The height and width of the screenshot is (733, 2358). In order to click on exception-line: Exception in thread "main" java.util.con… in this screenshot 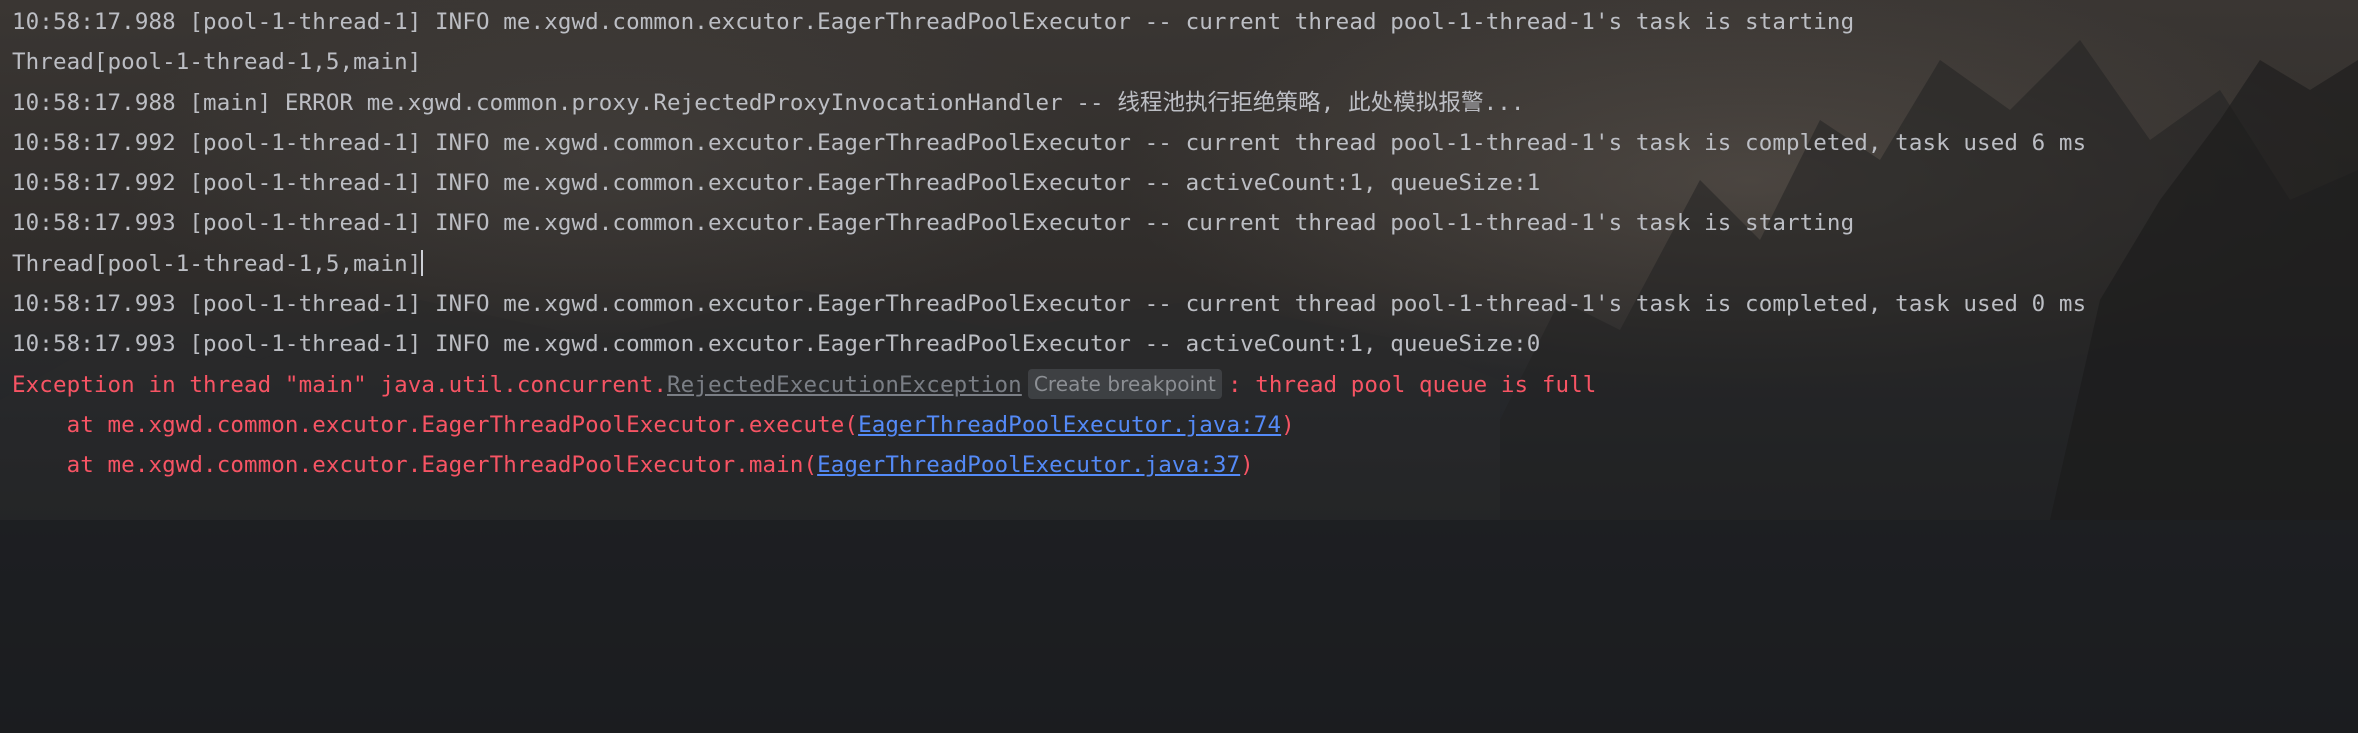, I will do `click(1185, 385)`.